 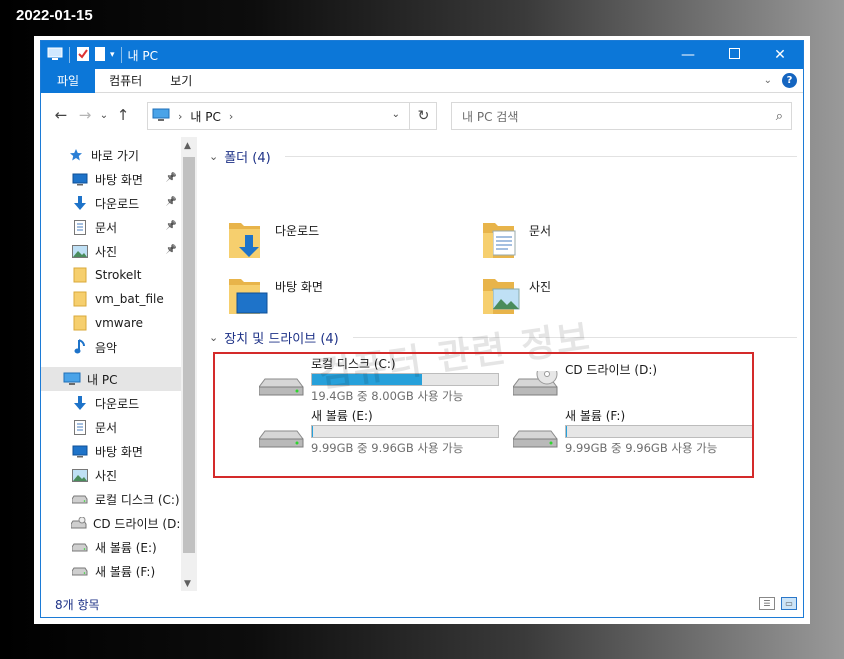 I want to click on sidebar-item: 다운로드 📌, so click(x=111, y=203).